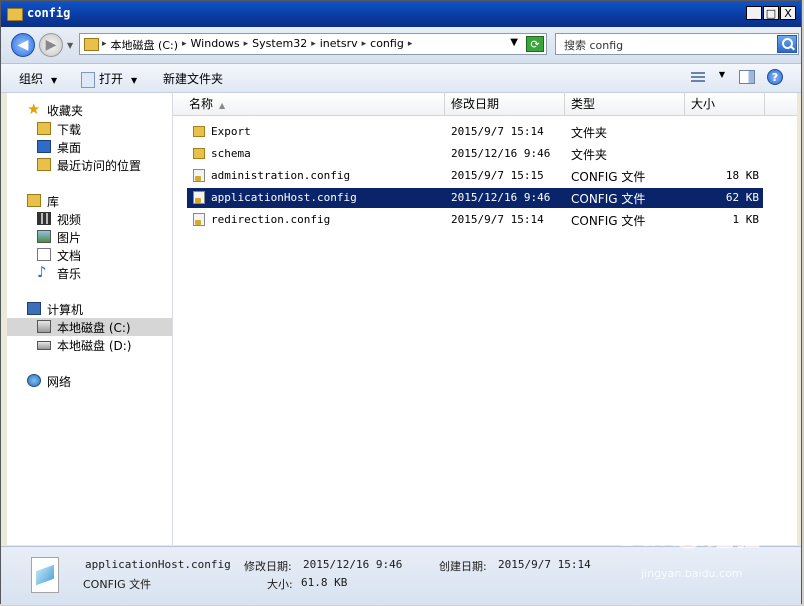 The height and width of the screenshot is (606, 804). Describe the element at coordinates (463, 566) in the screenshot. I see `details-created-label: 创建日期:` at that location.